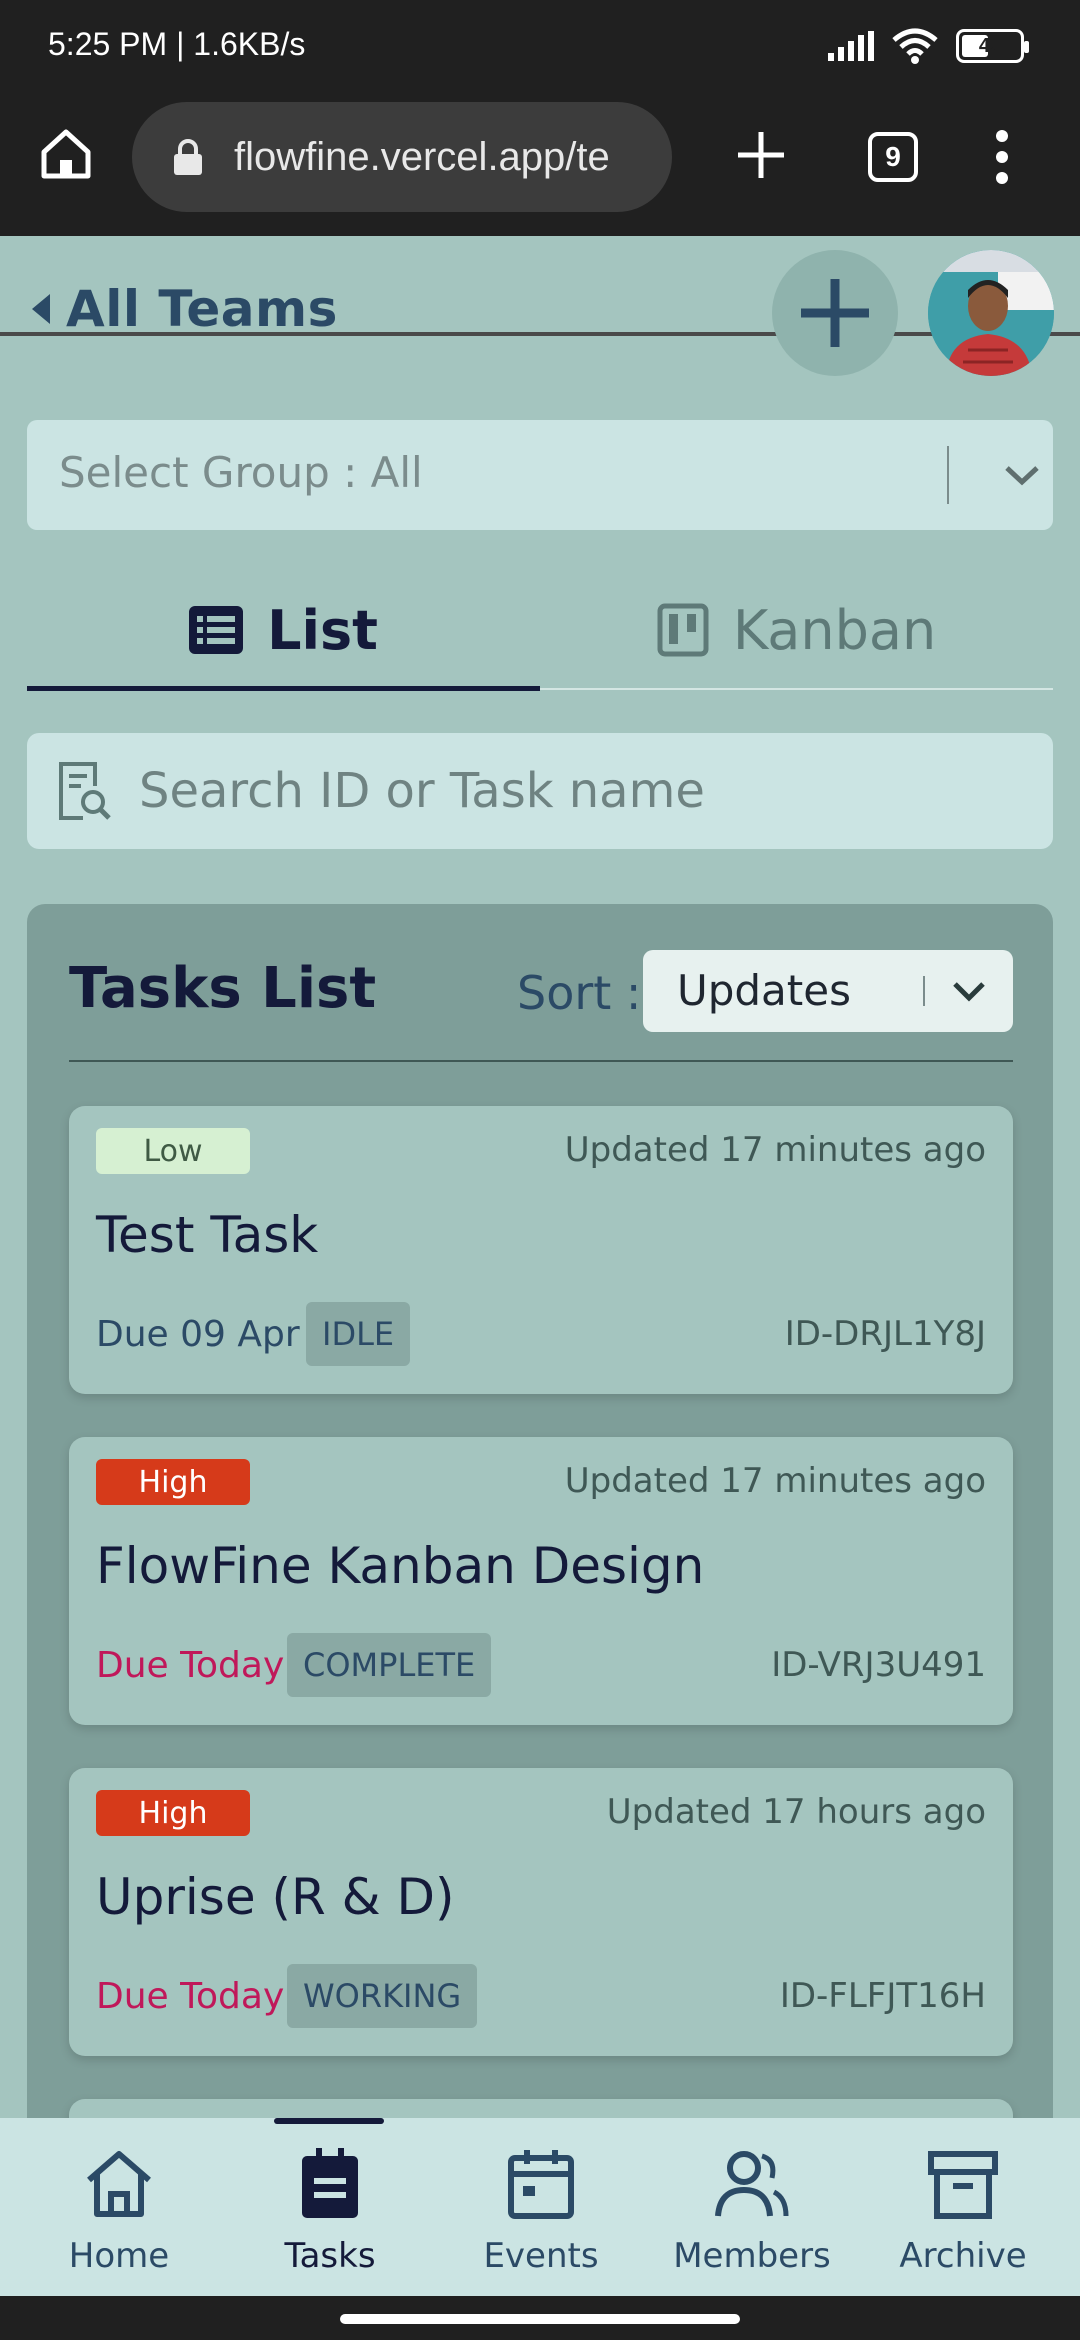  I want to click on battery-level: 42, so click(990, 45).